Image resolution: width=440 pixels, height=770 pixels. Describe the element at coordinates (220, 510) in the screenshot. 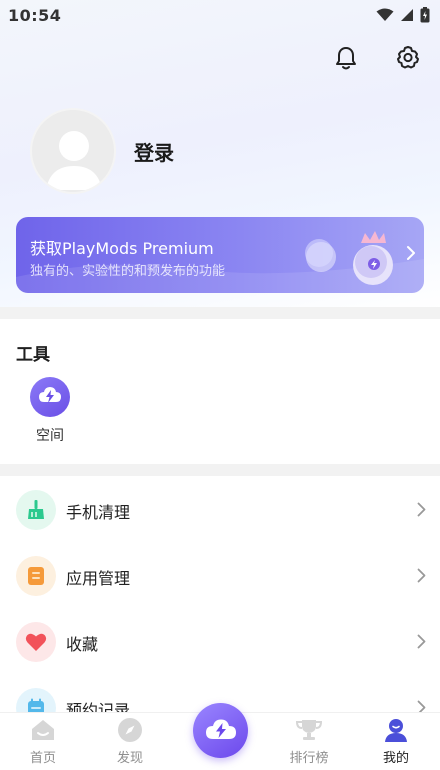

I see `menu-item-phone-clean: 手机清理` at that location.